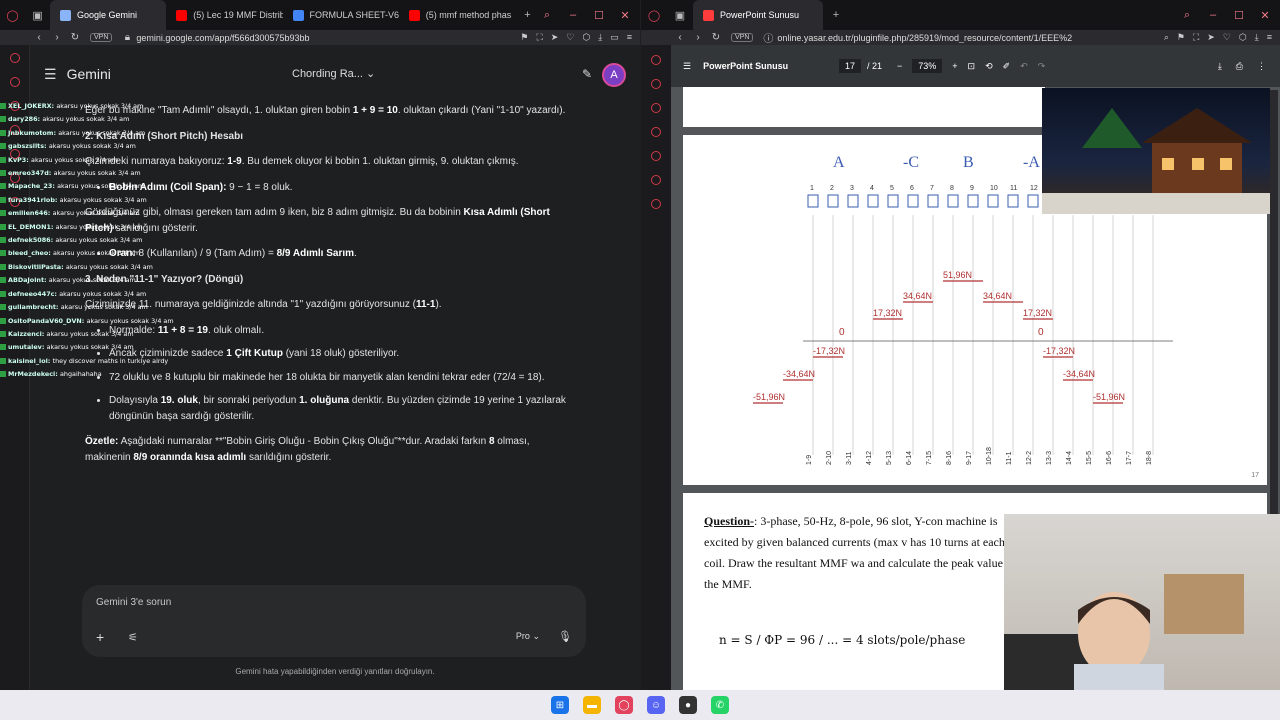  Describe the element at coordinates (100, 637) in the screenshot. I see `add-icon: +` at that location.